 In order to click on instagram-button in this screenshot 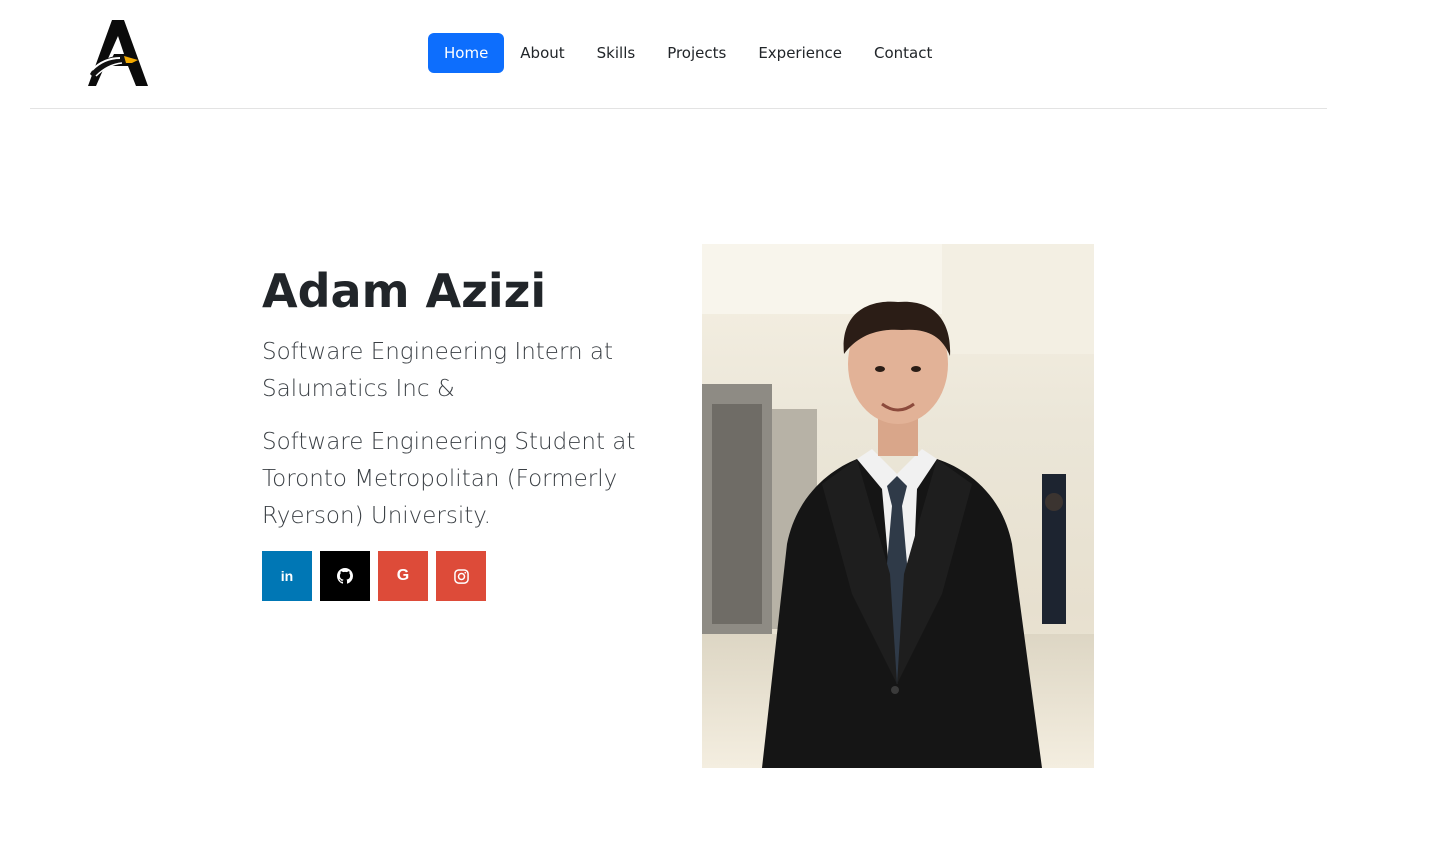, I will do `click(461, 576)`.